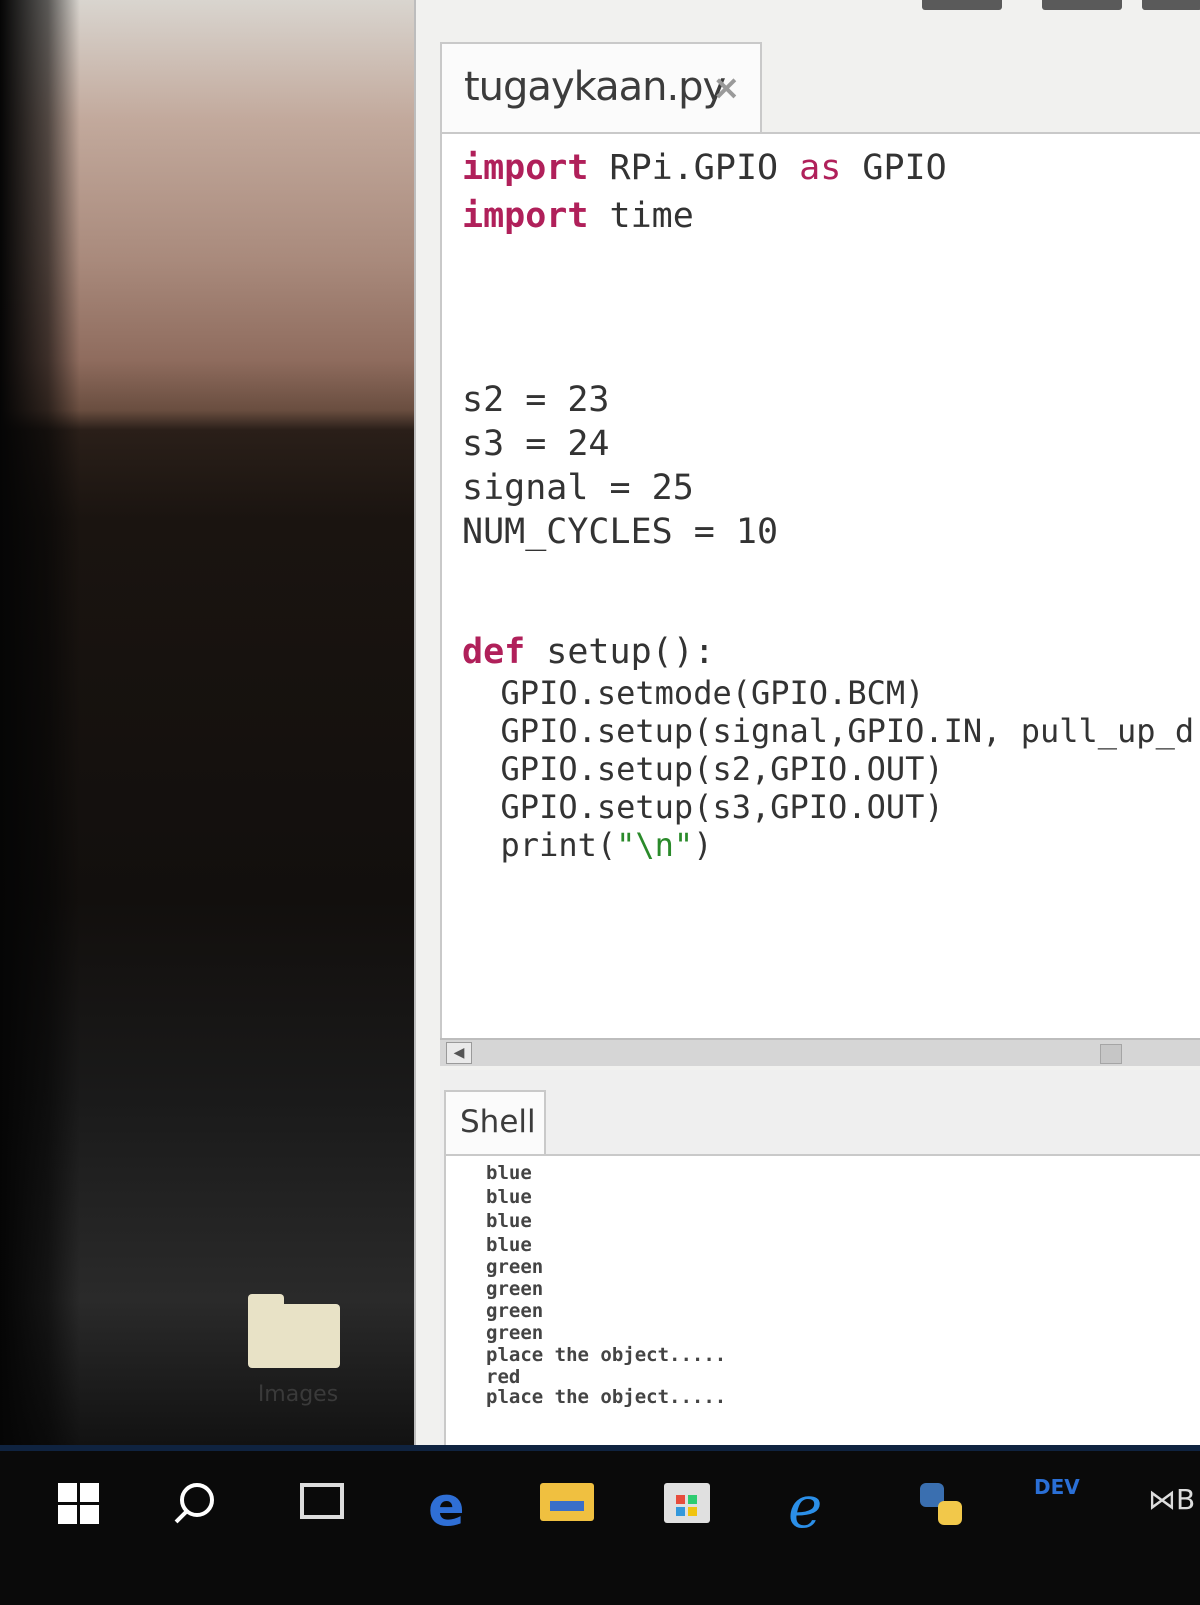  I want to click on wallpaper-shade, so click(40, 722).